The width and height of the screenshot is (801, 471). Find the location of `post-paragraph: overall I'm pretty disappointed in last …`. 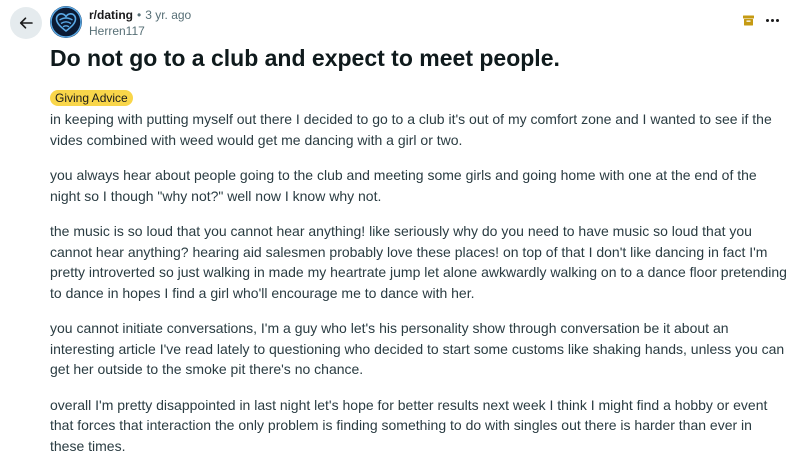

post-paragraph: overall I'm pretty disappointed in last … is located at coordinates (409, 425).